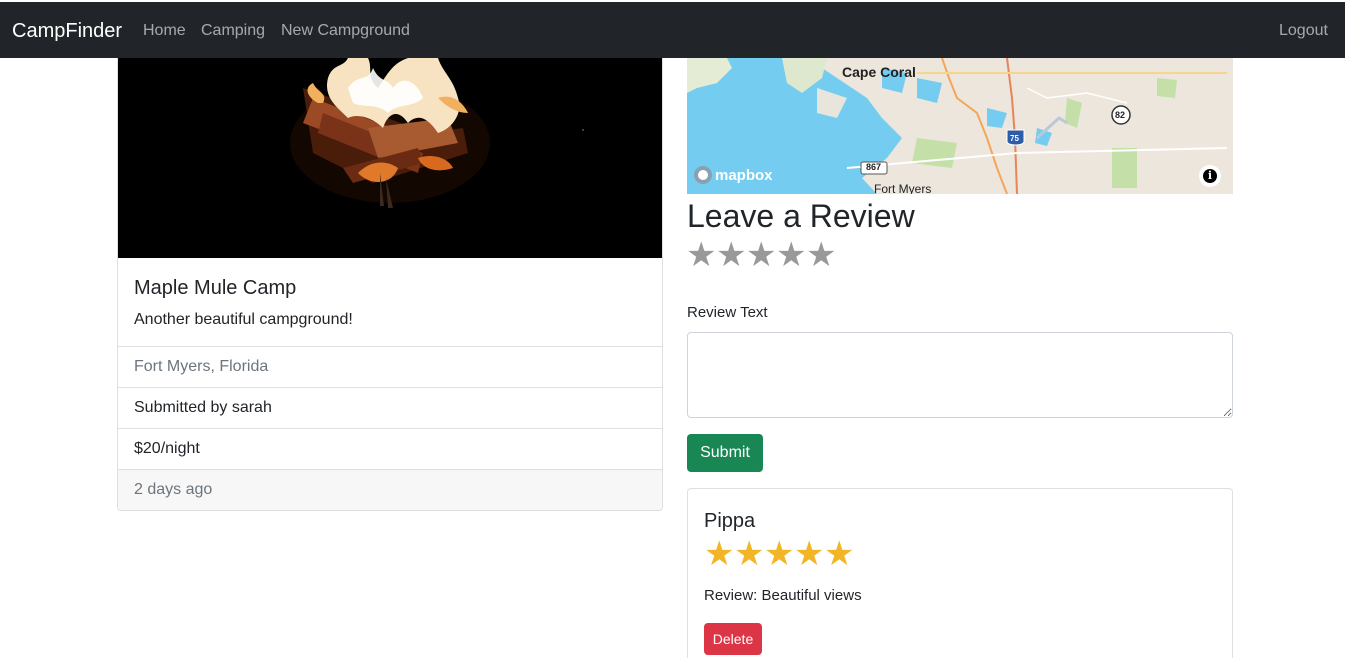 Image resolution: width=1345 pixels, height=658 pixels. What do you see at coordinates (960, 126) in the screenshot?
I see `campground-map: Cape Coral Fort Myers 867 82 75 mapbox i` at bounding box center [960, 126].